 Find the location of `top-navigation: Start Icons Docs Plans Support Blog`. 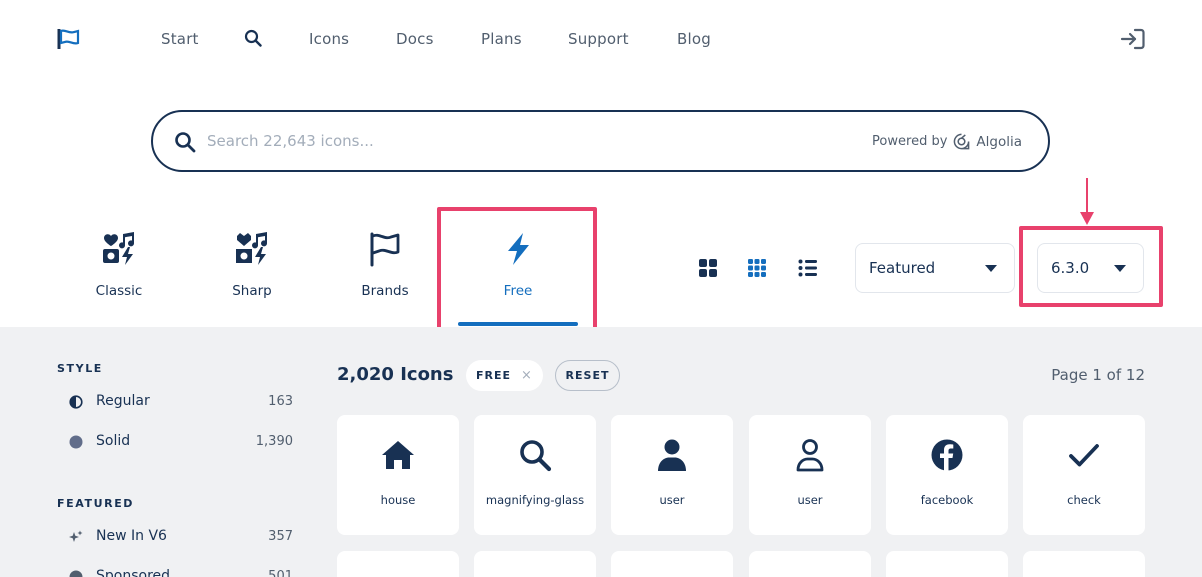

top-navigation: Start Icons Docs Plans Support Blog is located at coordinates (601, 39).